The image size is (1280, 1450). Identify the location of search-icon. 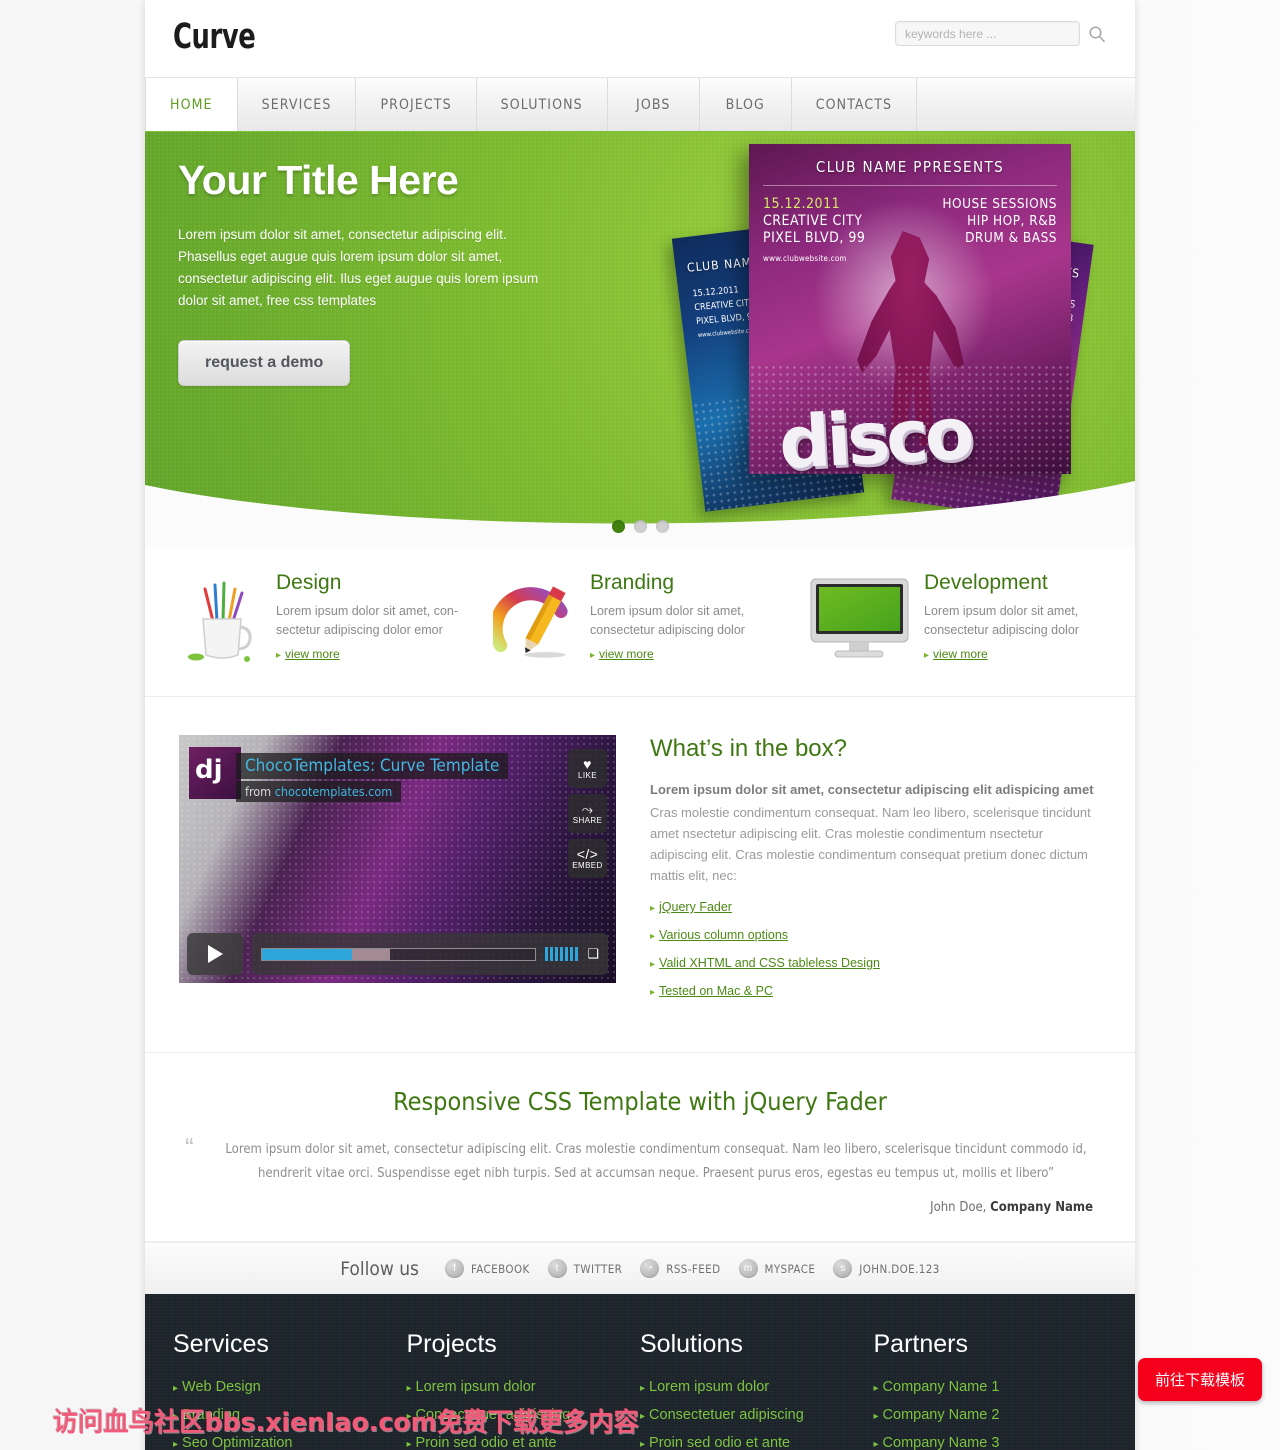
(1097, 33).